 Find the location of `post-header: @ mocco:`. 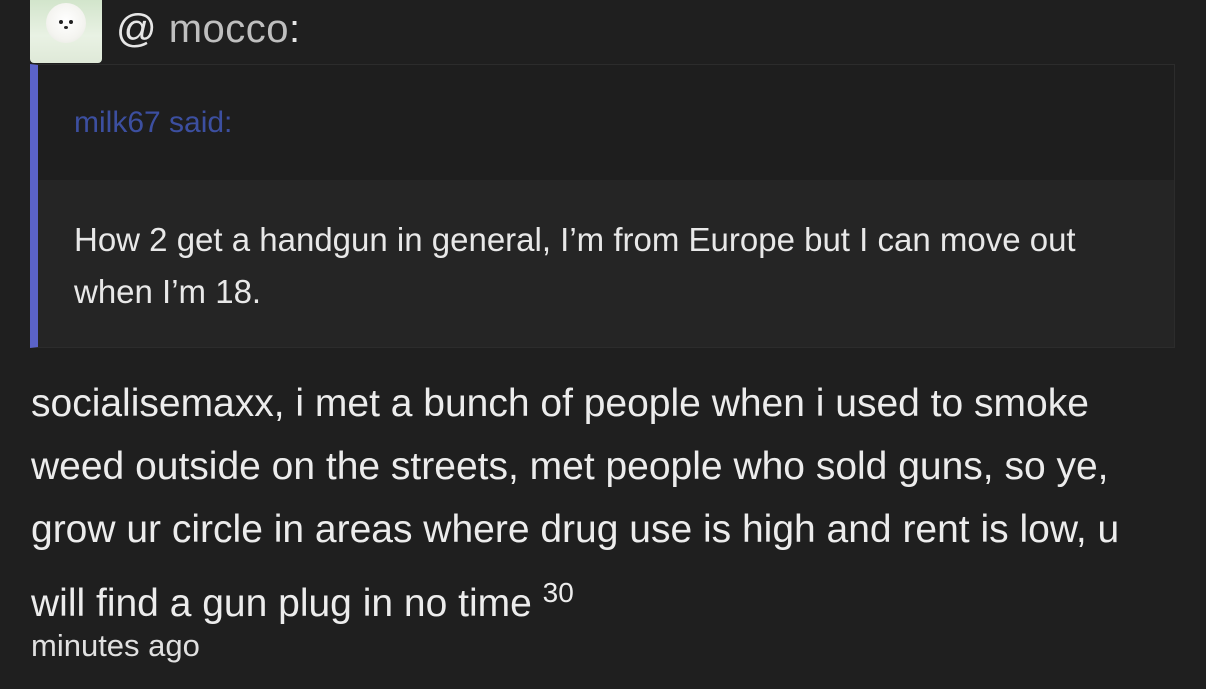

post-header: @ mocco: is located at coordinates (165, 32).